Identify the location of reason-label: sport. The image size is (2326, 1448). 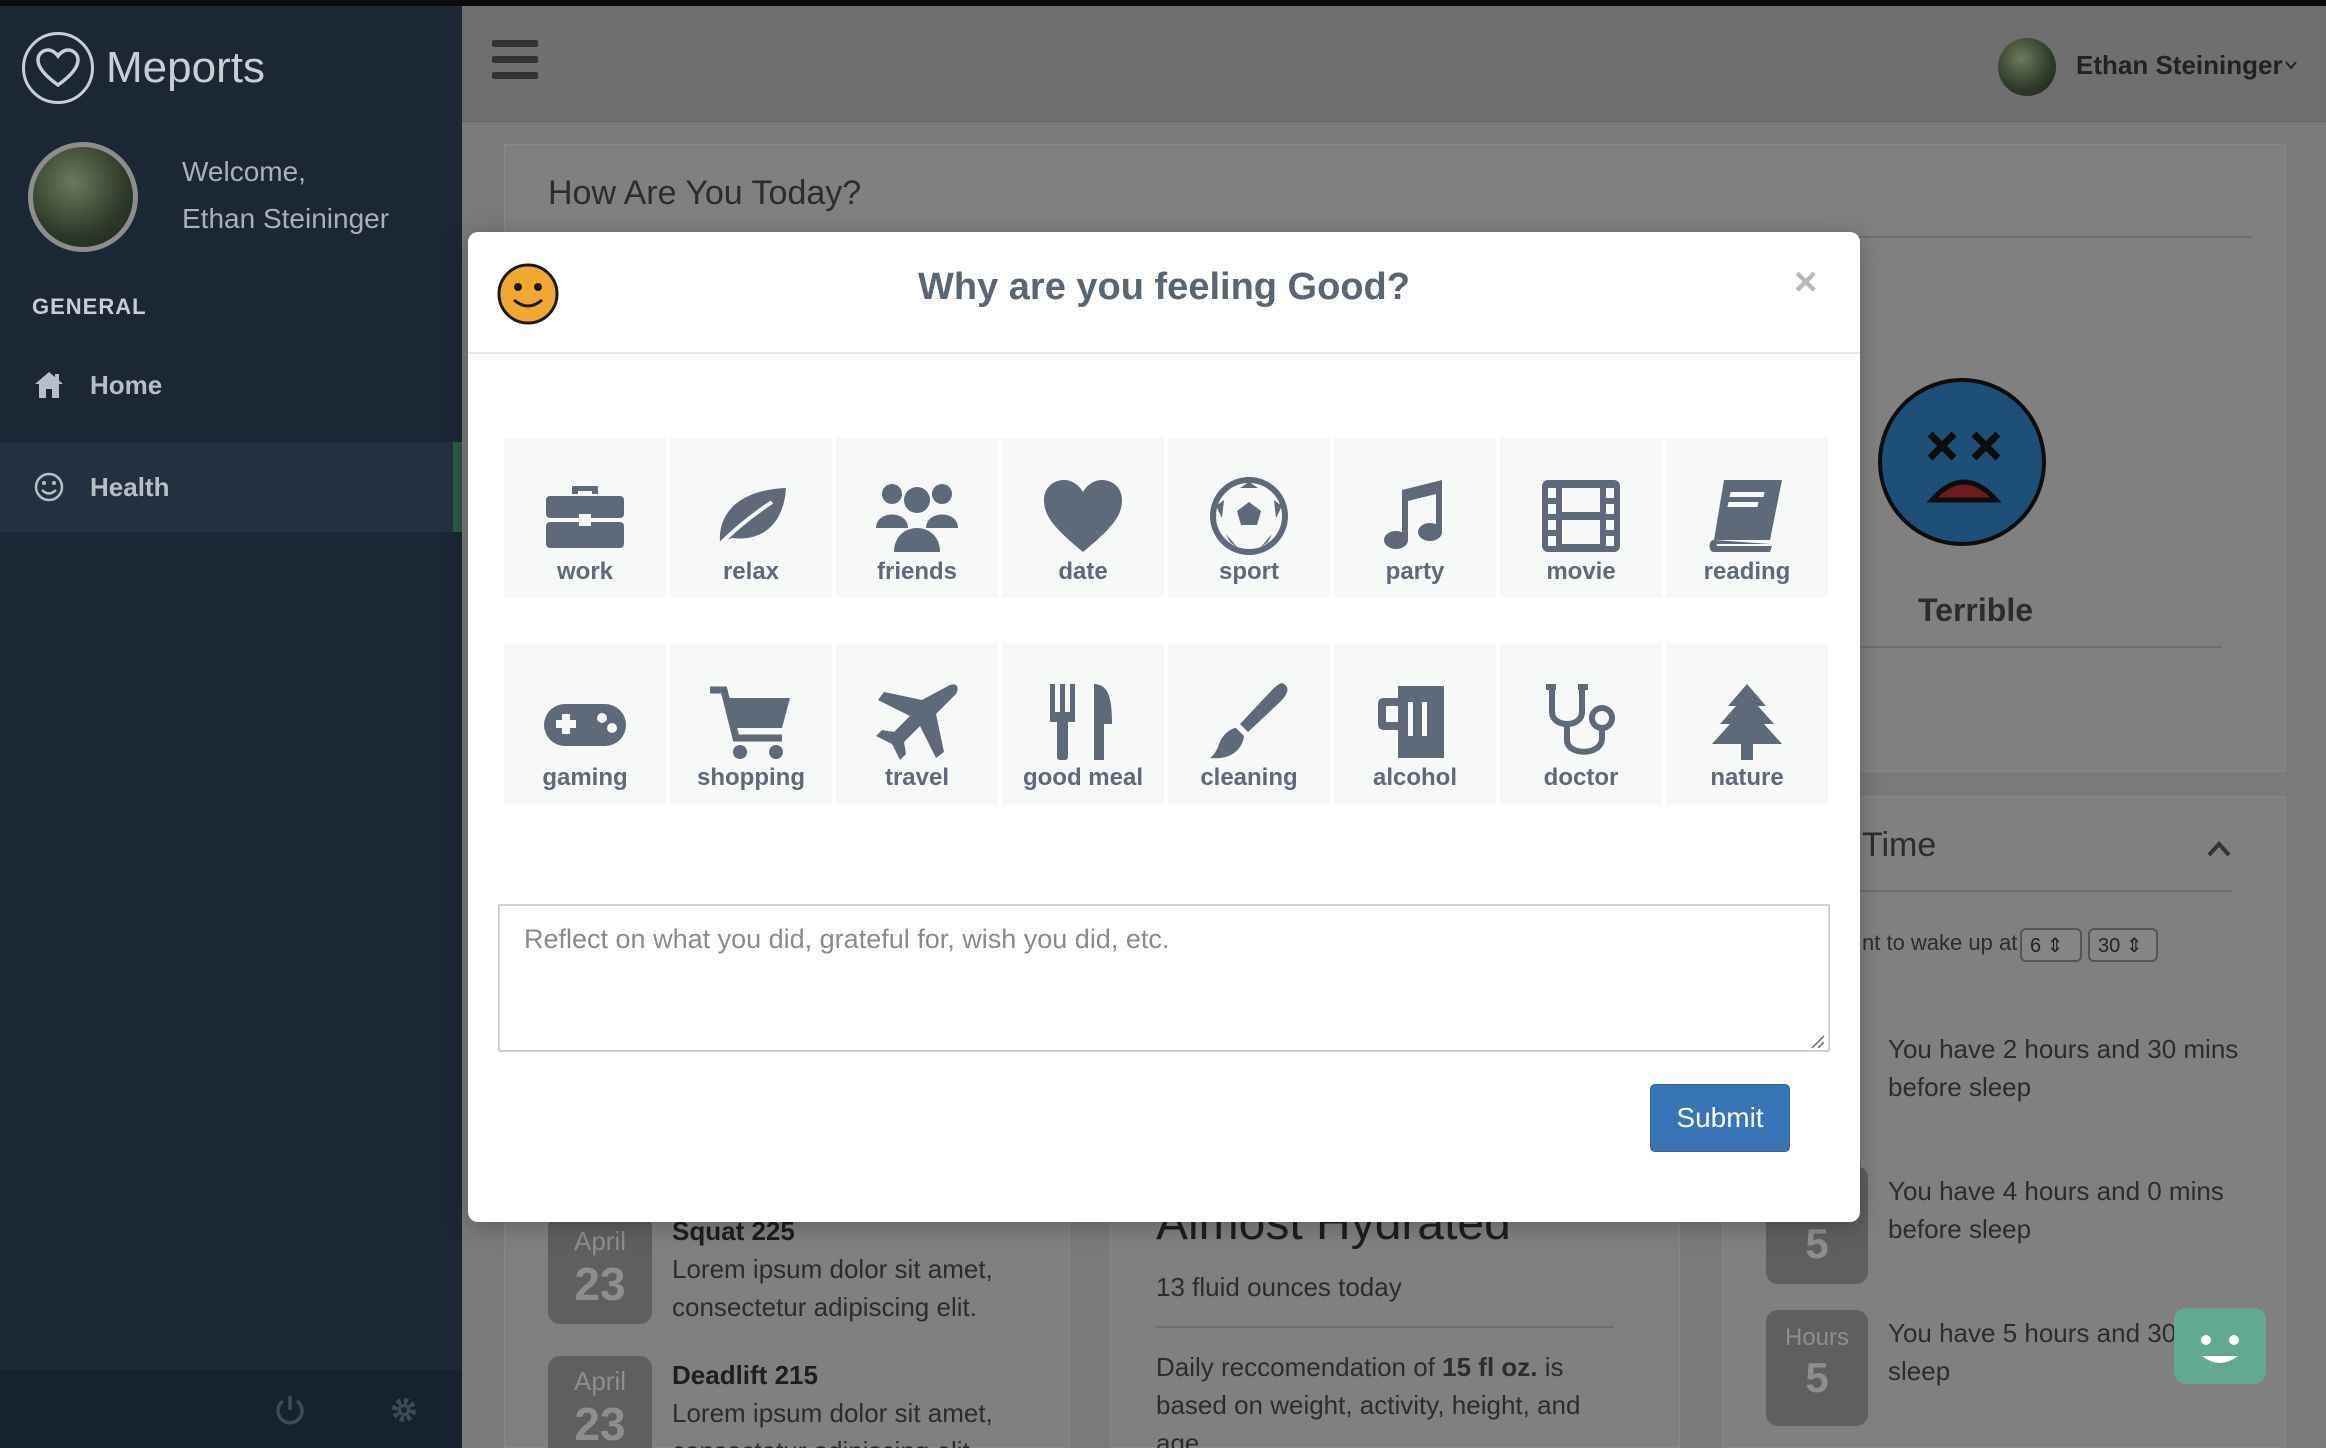
(1249, 571).